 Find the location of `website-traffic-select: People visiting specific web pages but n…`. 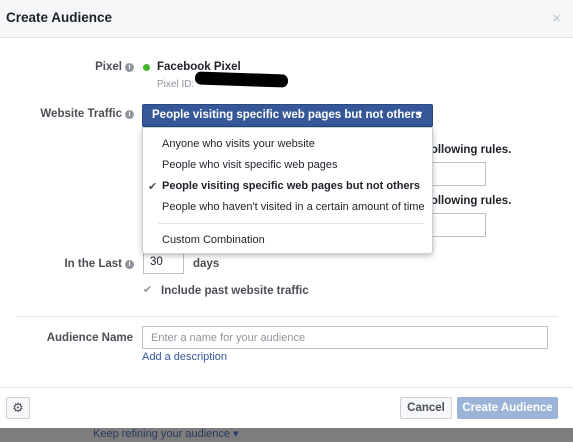

website-traffic-select: People visiting specific web pages but n… is located at coordinates (287, 115).